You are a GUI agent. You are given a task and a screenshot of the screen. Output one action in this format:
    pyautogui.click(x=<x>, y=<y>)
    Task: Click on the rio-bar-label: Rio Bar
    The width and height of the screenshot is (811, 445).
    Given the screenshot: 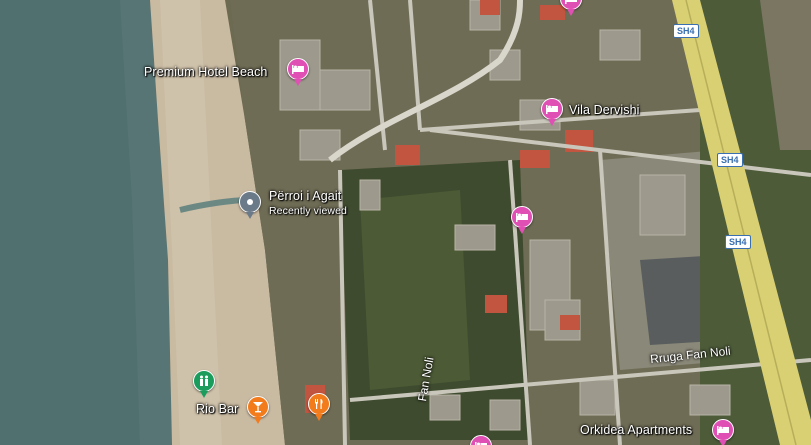 What is the action you would take?
    pyautogui.click(x=217, y=409)
    